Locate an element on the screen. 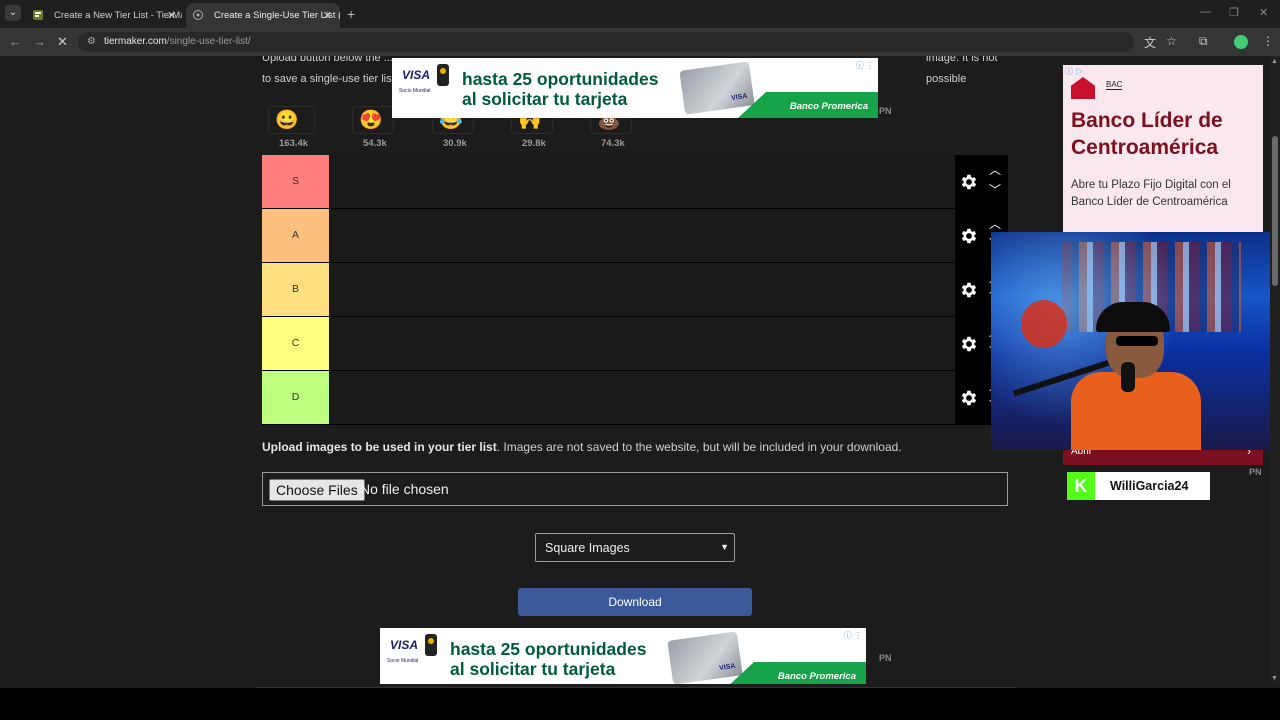 The width and height of the screenshot is (1280, 720). translate-icon: 文 is located at coordinates (1150, 42).